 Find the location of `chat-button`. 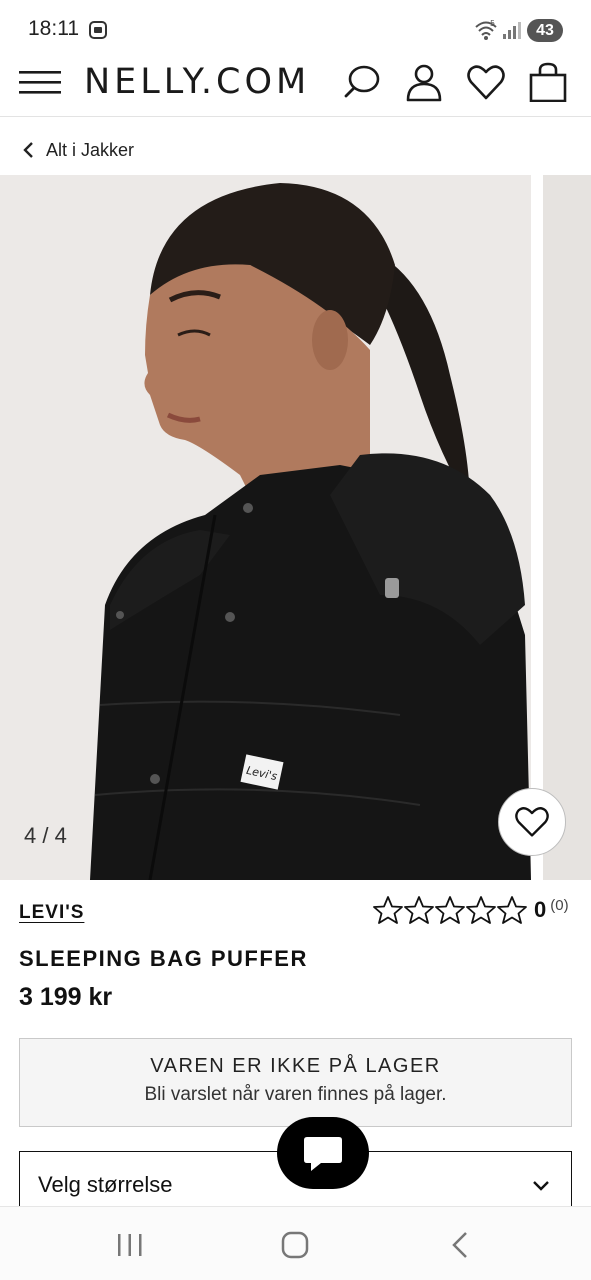

chat-button is located at coordinates (323, 1153).